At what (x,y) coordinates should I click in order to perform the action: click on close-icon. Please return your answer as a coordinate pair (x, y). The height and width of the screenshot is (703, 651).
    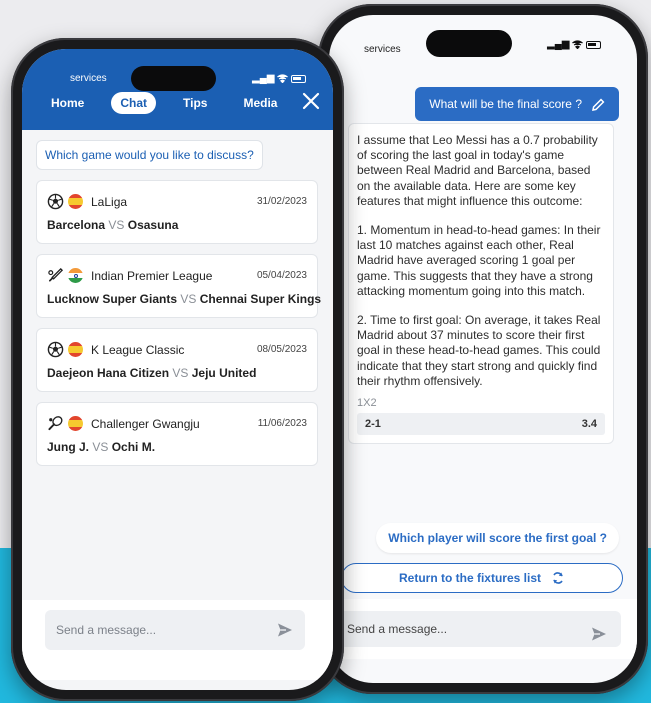
    Looking at the image, I should click on (311, 101).